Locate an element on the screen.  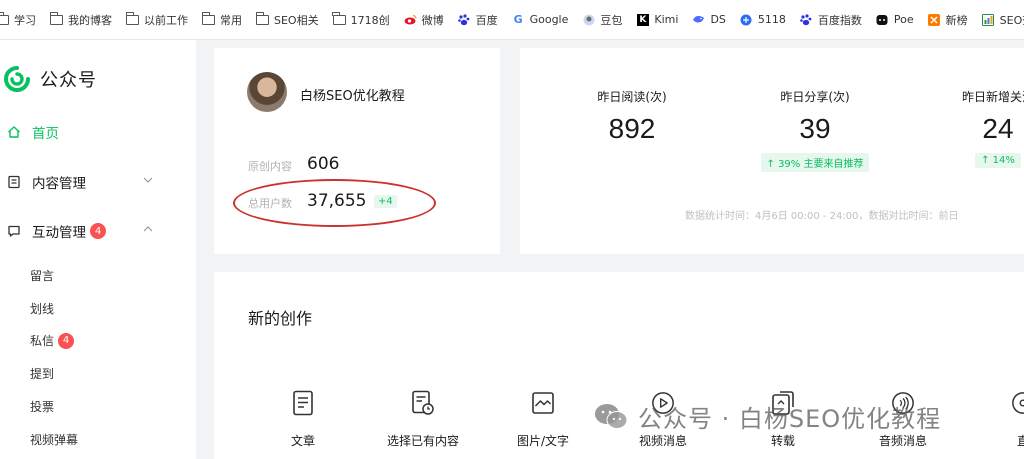
original-content-label: 原创内容 is located at coordinates (270, 166).